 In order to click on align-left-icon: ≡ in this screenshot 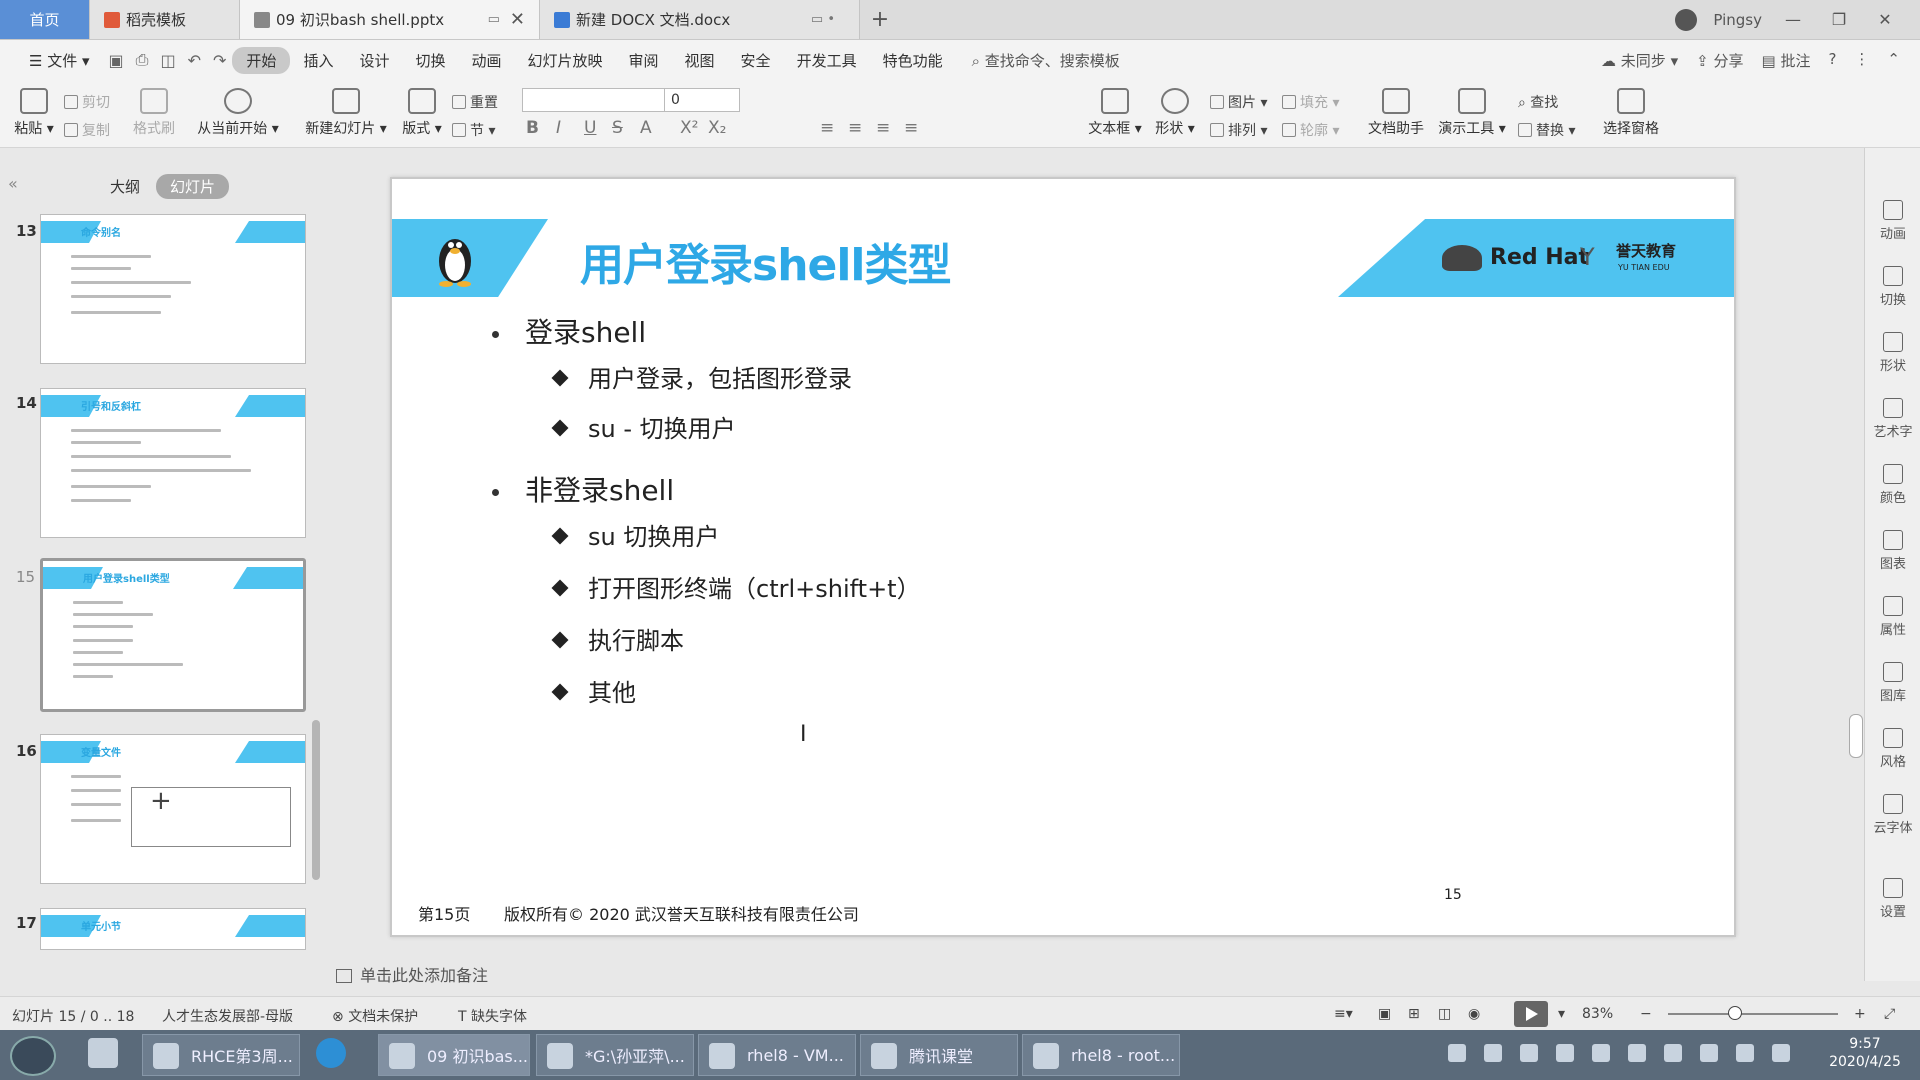, I will do `click(827, 128)`.